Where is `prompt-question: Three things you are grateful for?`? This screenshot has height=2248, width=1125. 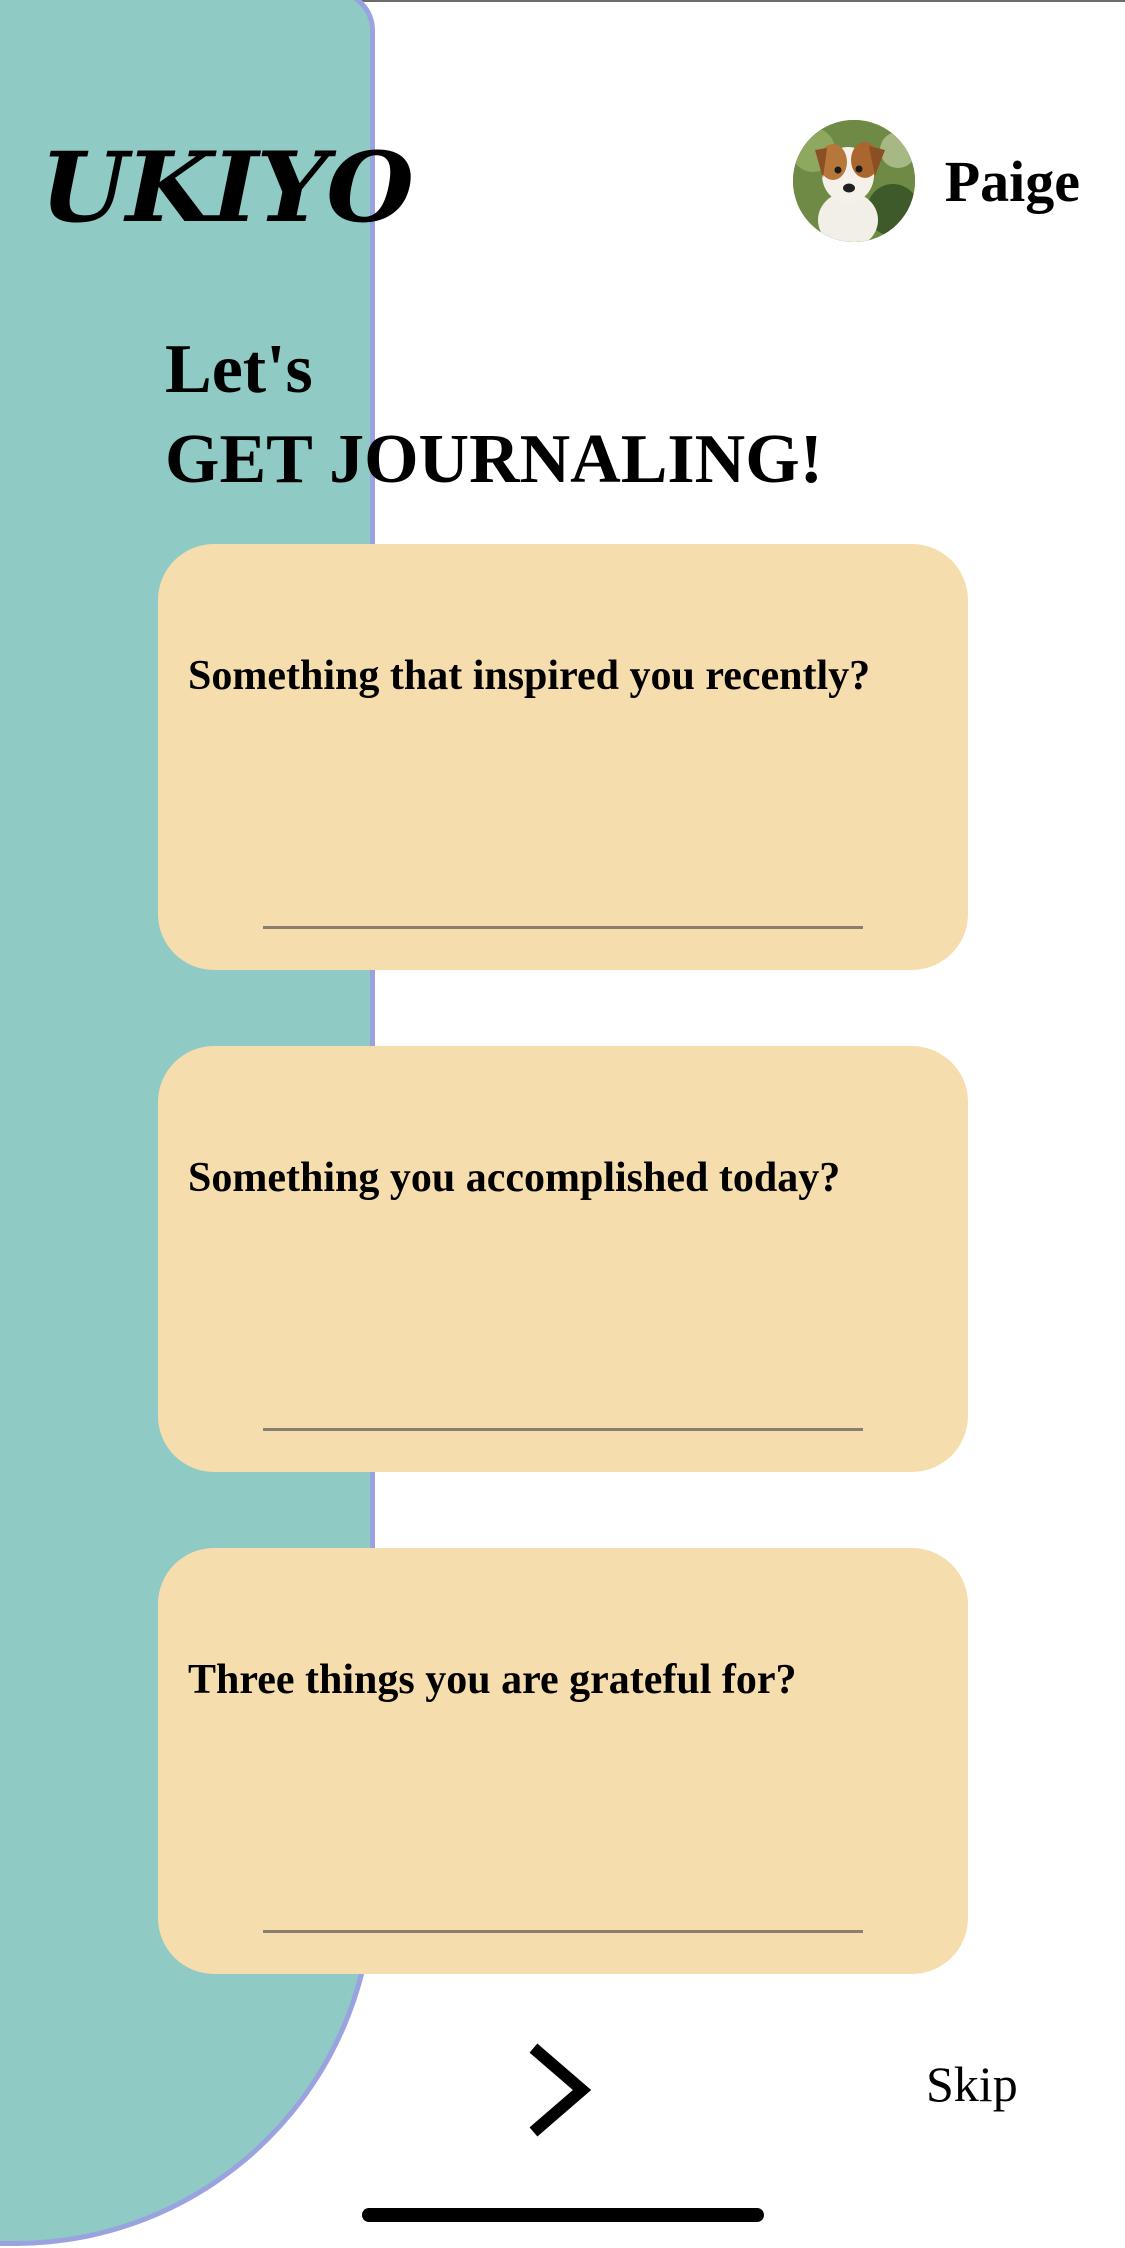
prompt-question: Three things you are grateful for? is located at coordinates (492, 1680).